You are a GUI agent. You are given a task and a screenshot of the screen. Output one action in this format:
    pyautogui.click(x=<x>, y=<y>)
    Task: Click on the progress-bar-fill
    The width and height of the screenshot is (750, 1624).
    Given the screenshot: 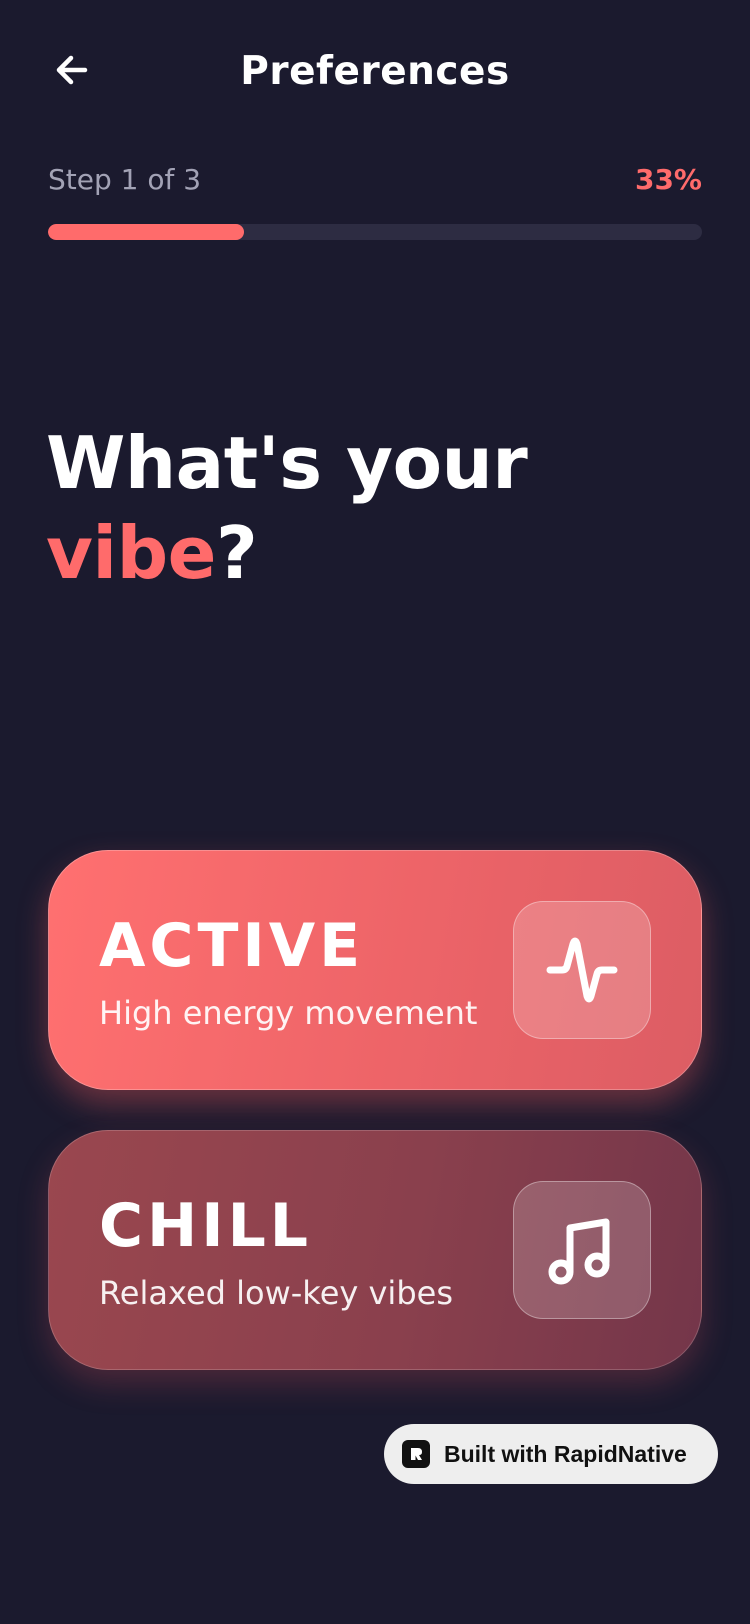 What is the action you would take?
    pyautogui.click(x=146, y=232)
    